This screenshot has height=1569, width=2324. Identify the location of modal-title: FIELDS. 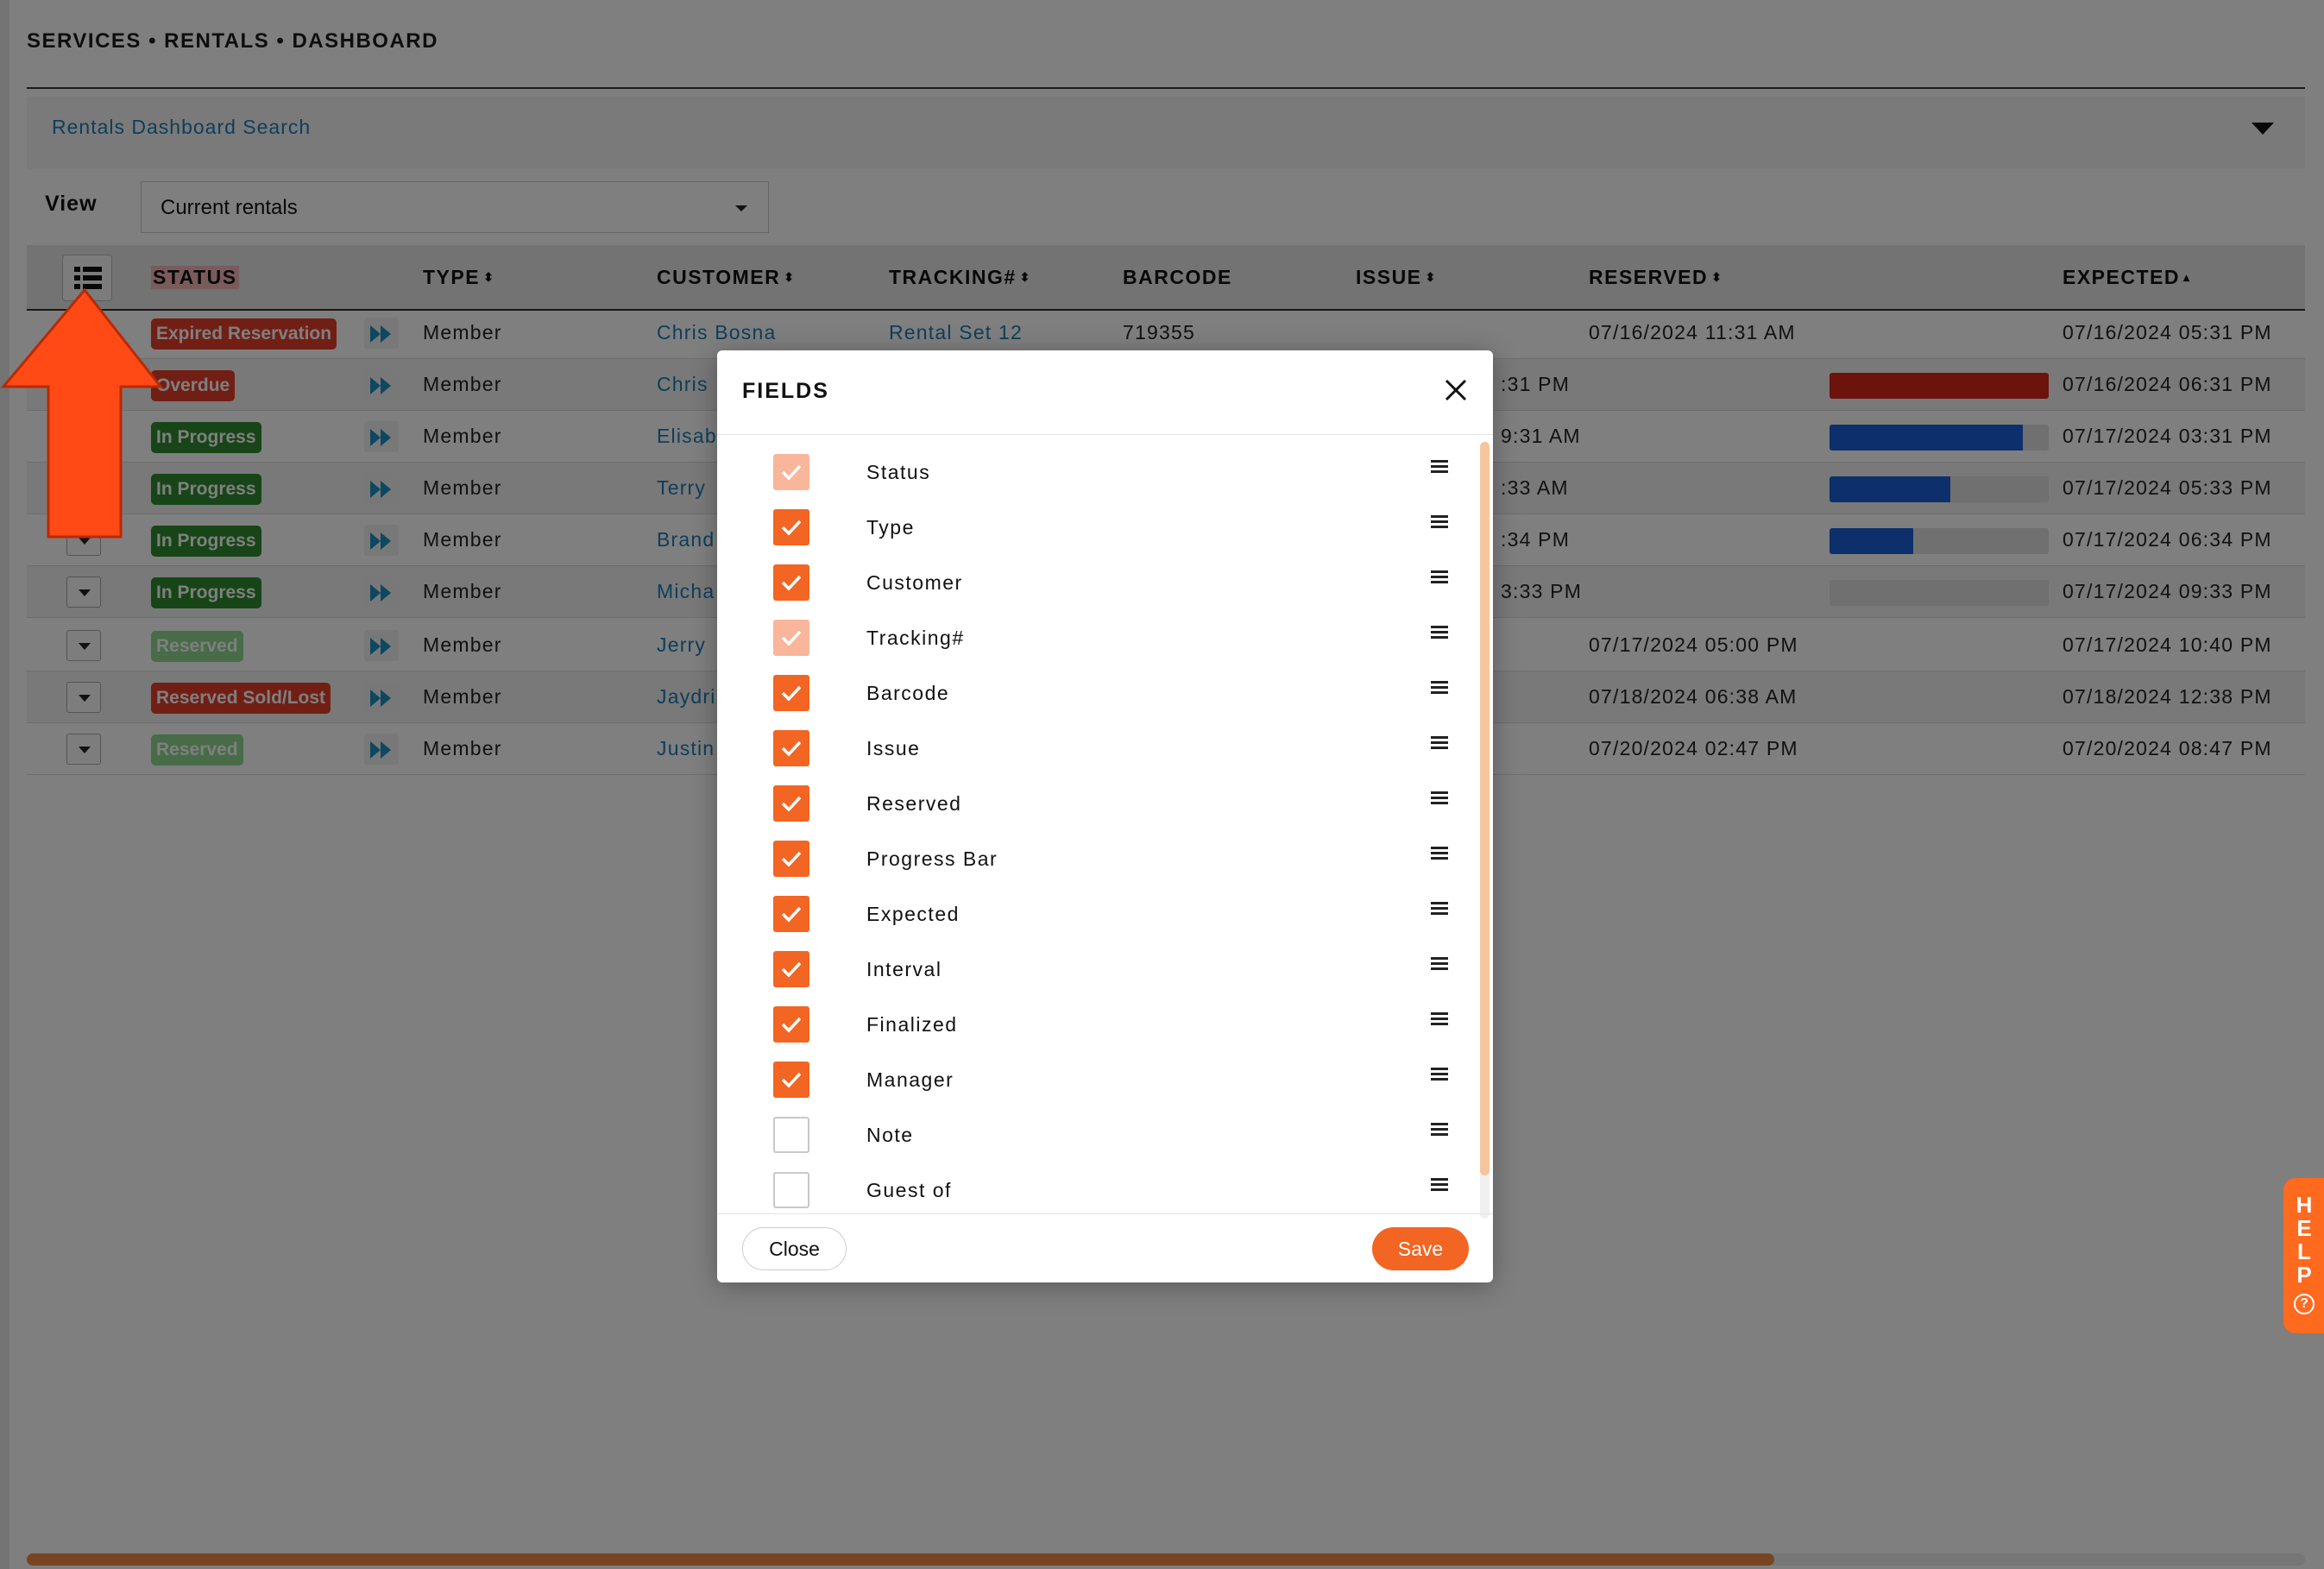
(785, 391).